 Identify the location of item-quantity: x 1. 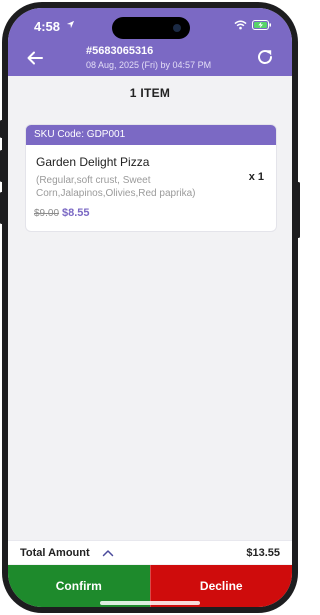
(256, 177).